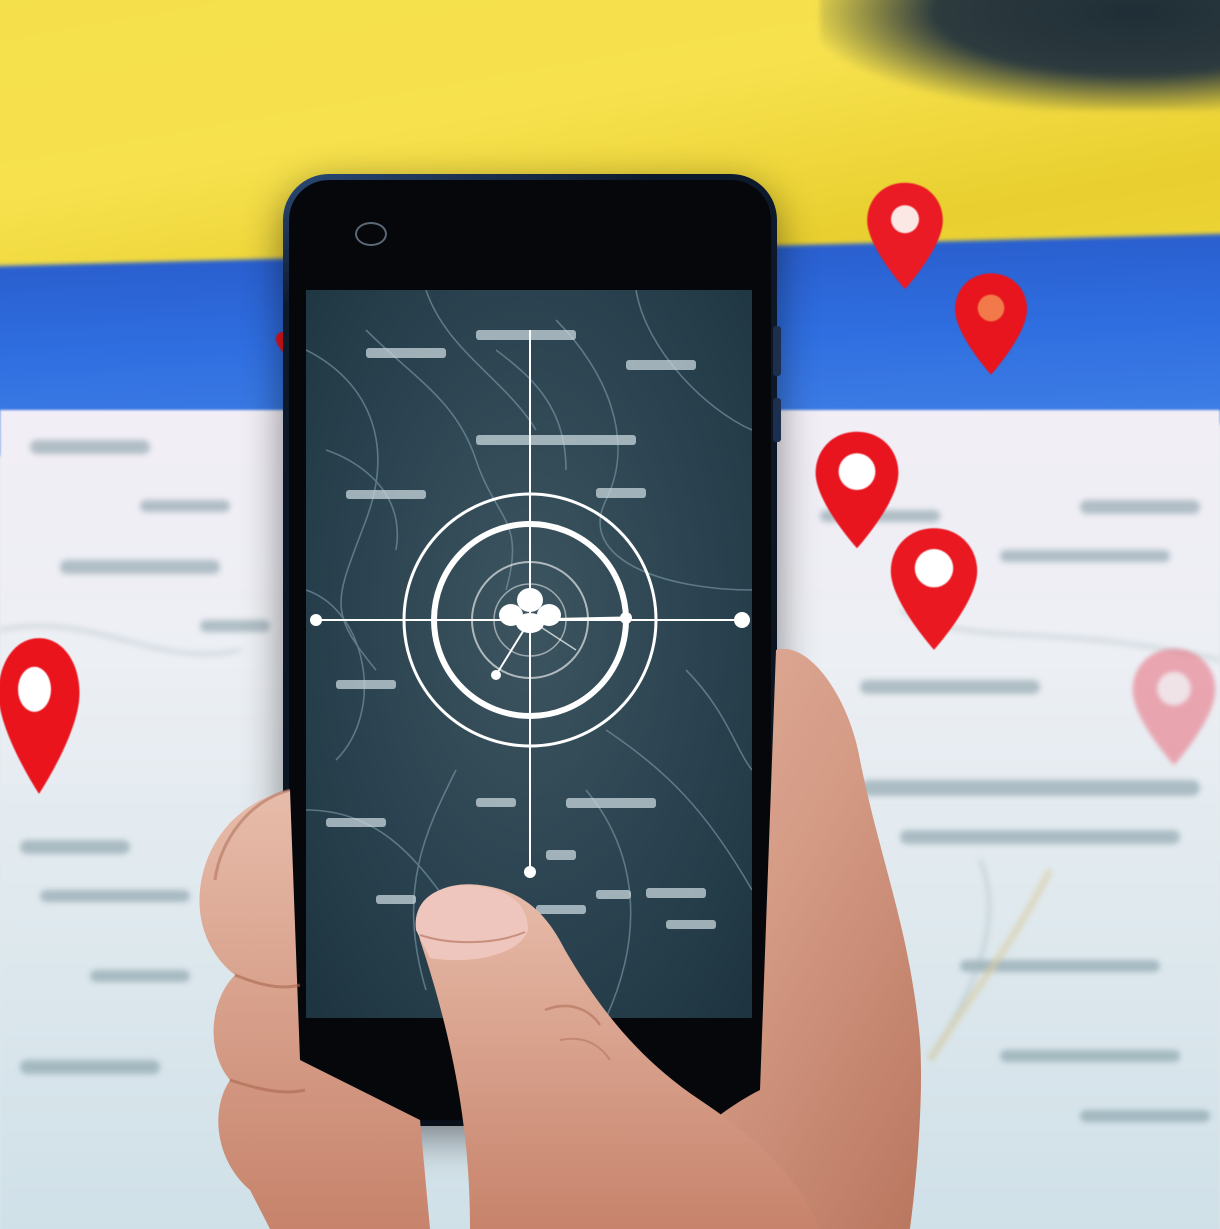  What do you see at coordinates (1020, 55) in the screenshot?
I see `background-shadow` at bounding box center [1020, 55].